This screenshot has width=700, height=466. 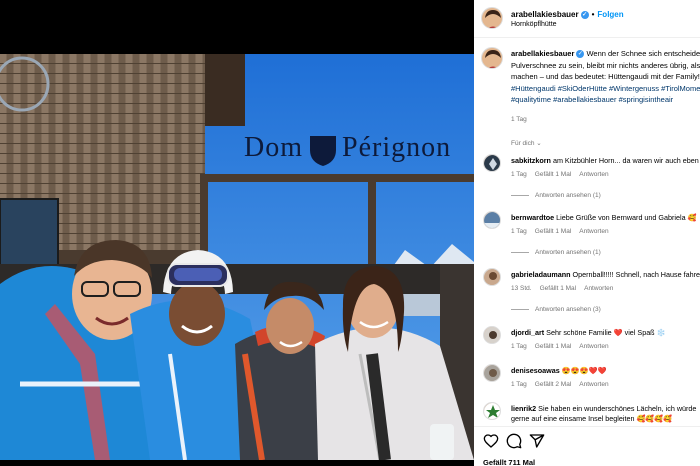 I want to click on comment-icon, so click(x=514, y=441).